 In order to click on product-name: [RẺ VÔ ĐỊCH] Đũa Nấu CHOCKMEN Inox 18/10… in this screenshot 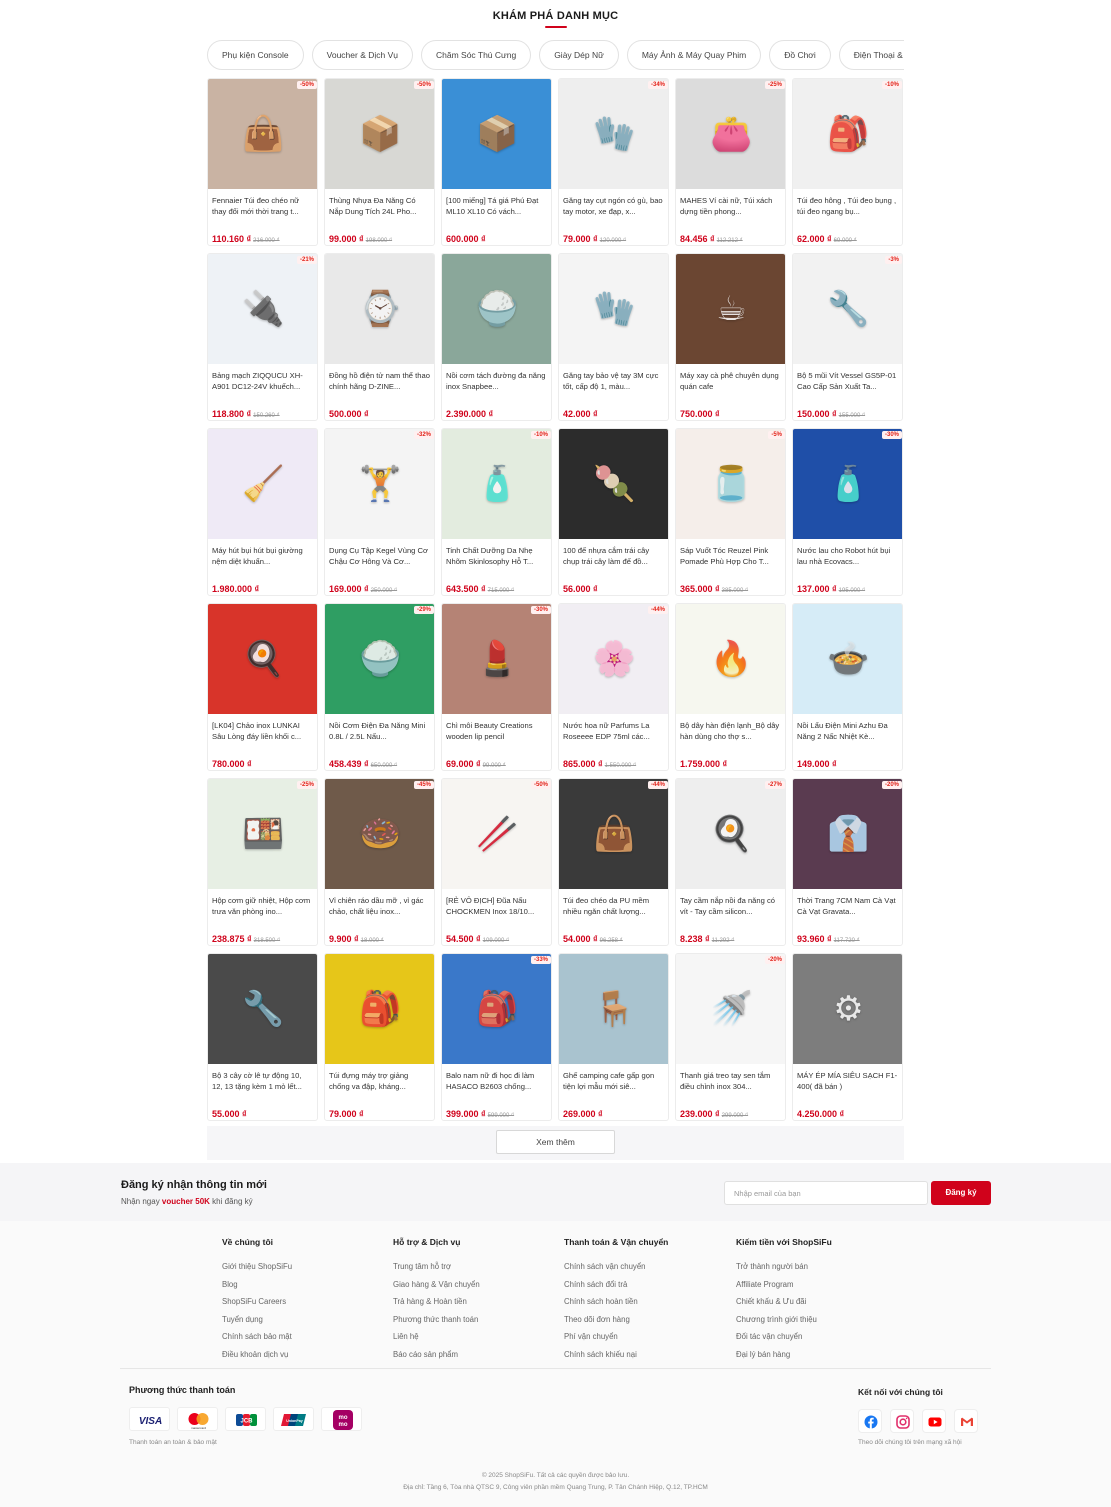, I will do `click(496, 905)`.